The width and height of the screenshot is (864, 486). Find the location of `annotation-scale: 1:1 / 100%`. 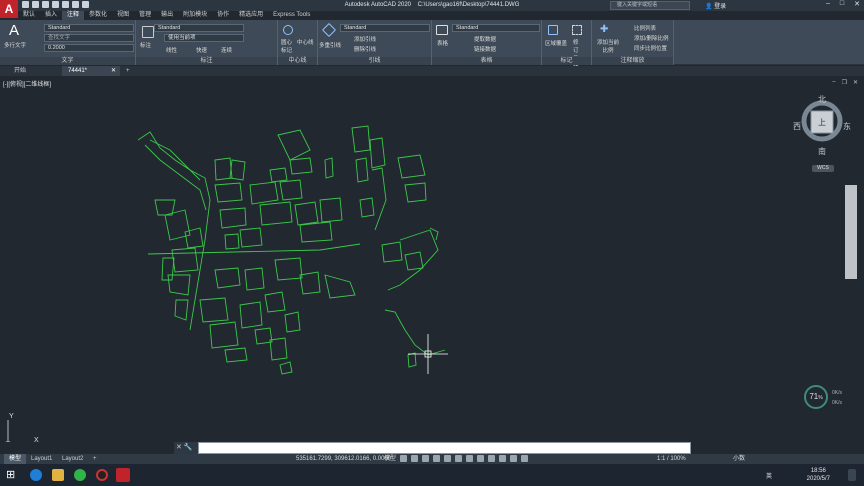

annotation-scale: 1:1 / 100% is located at coordinates (671, 459).